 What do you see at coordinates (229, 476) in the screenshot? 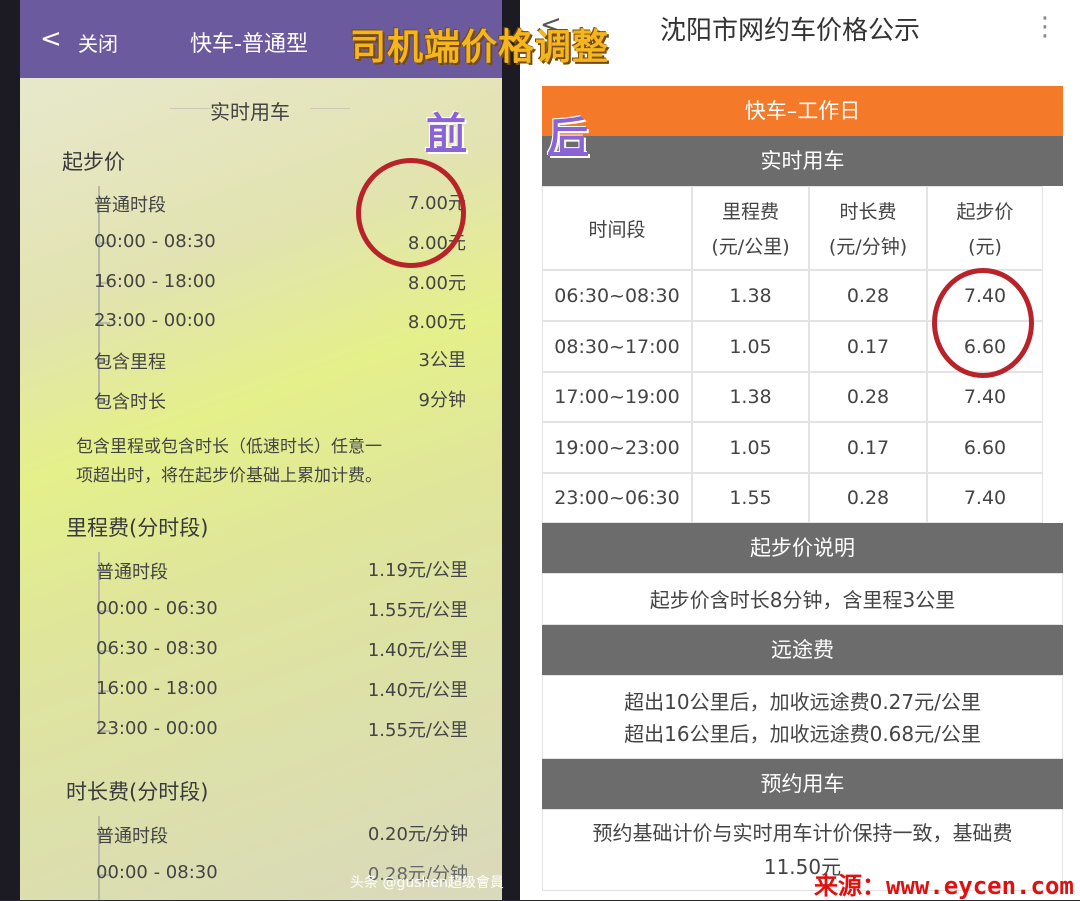
I see `note-text: 项超出时，将在起步价基础上累加计费。` at bounding box center [229, 476].